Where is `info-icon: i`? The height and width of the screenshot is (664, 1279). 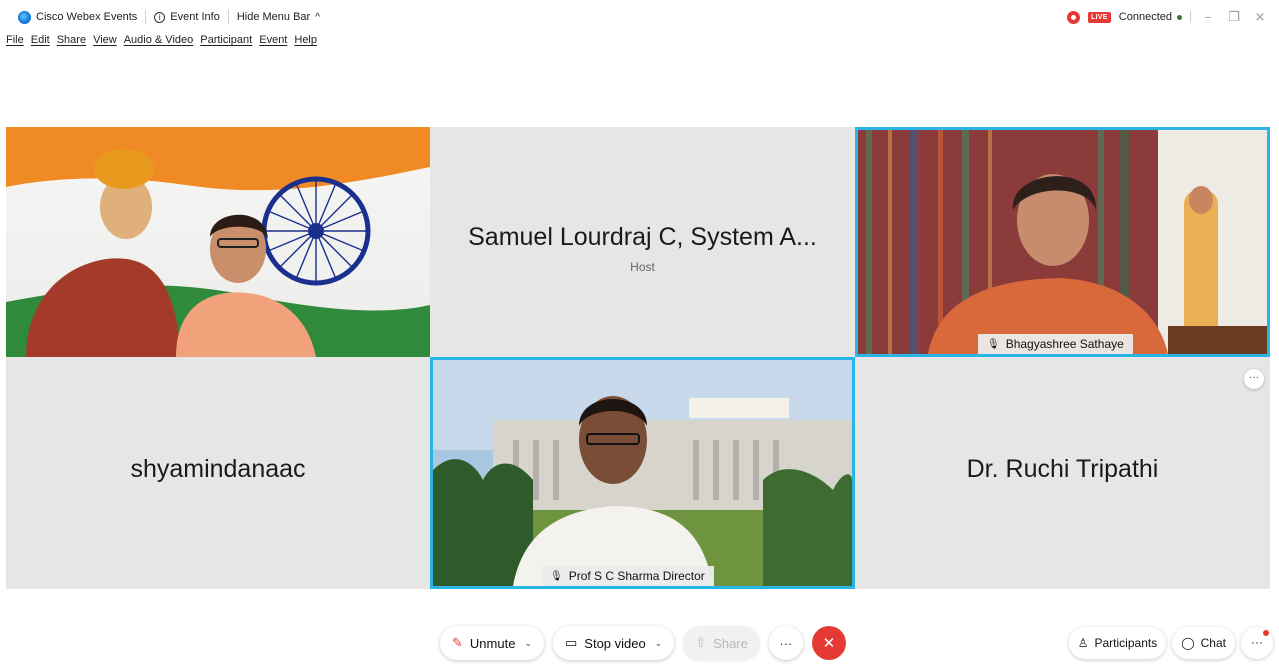 info-icon: i is located at coordinates (160, 17).